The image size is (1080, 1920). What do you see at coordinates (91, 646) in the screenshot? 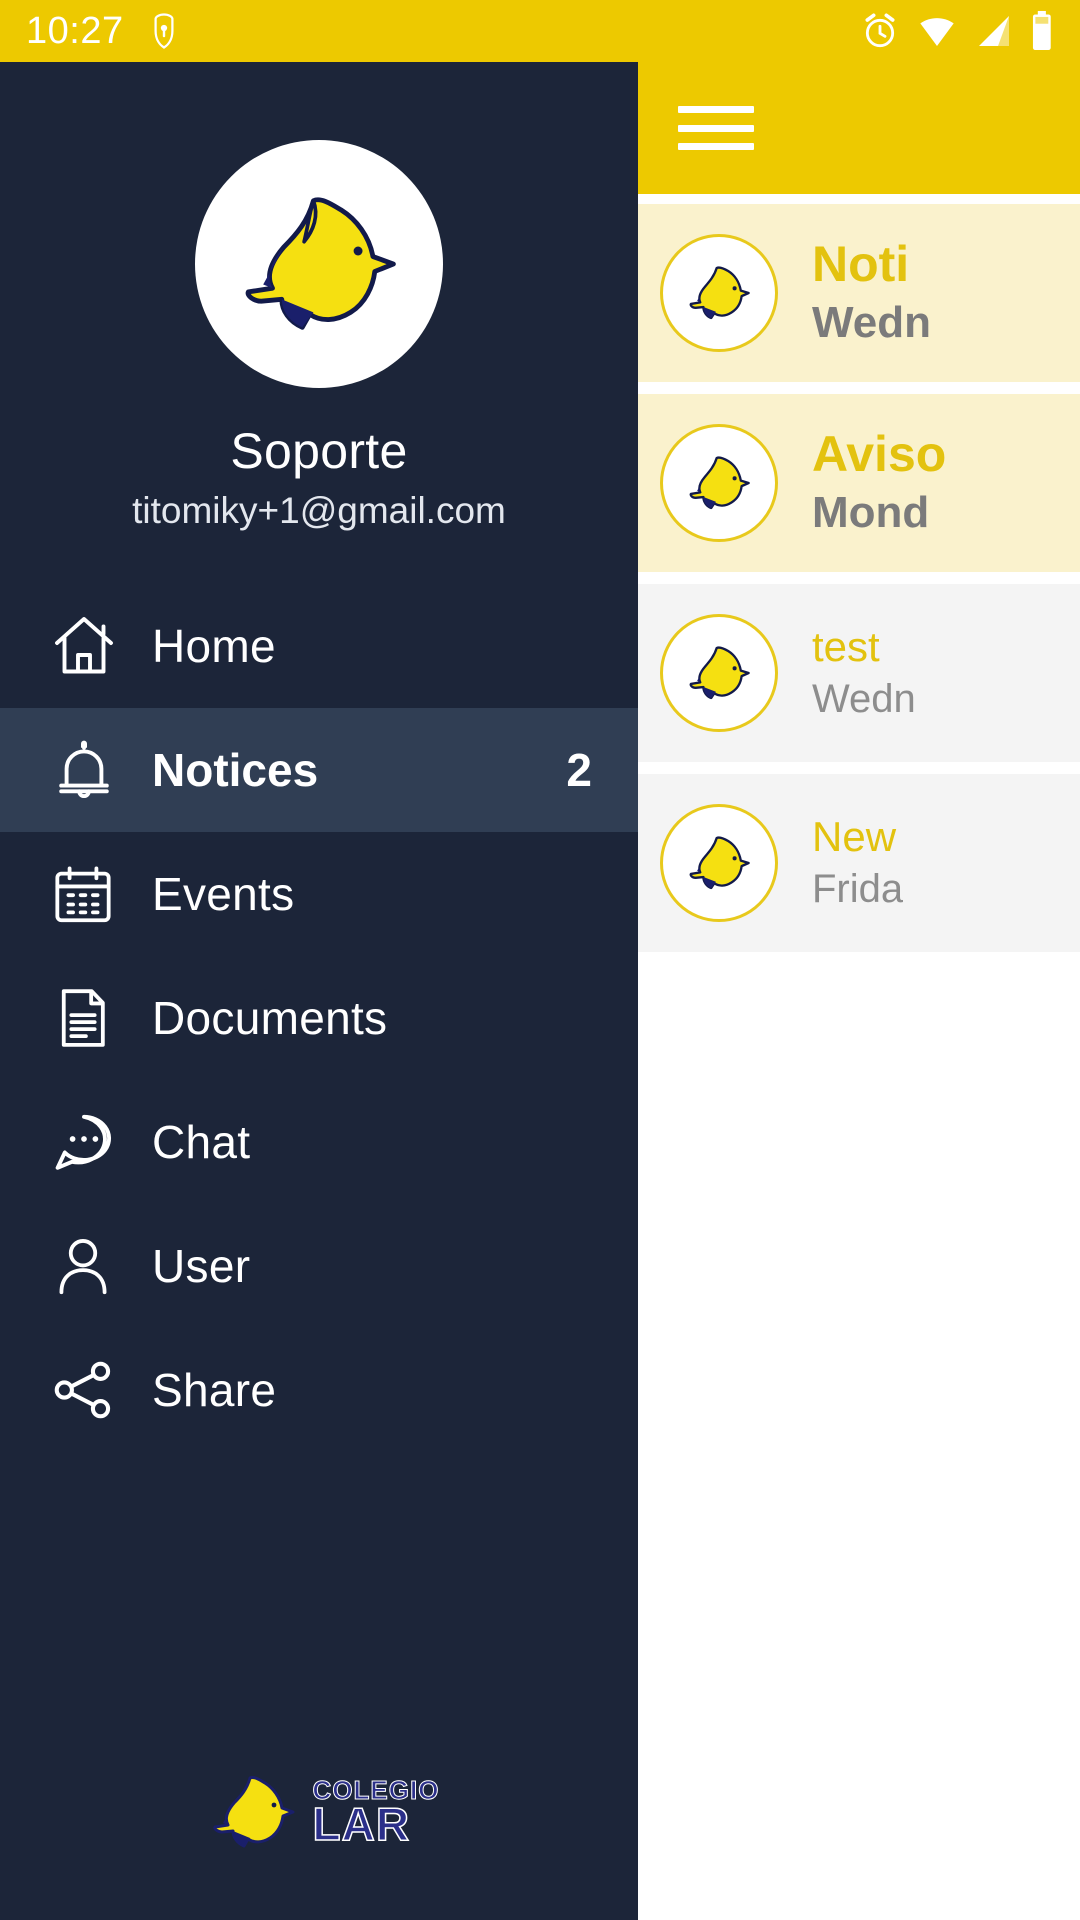
I see `home-icon` at bounding box center [91, 646].